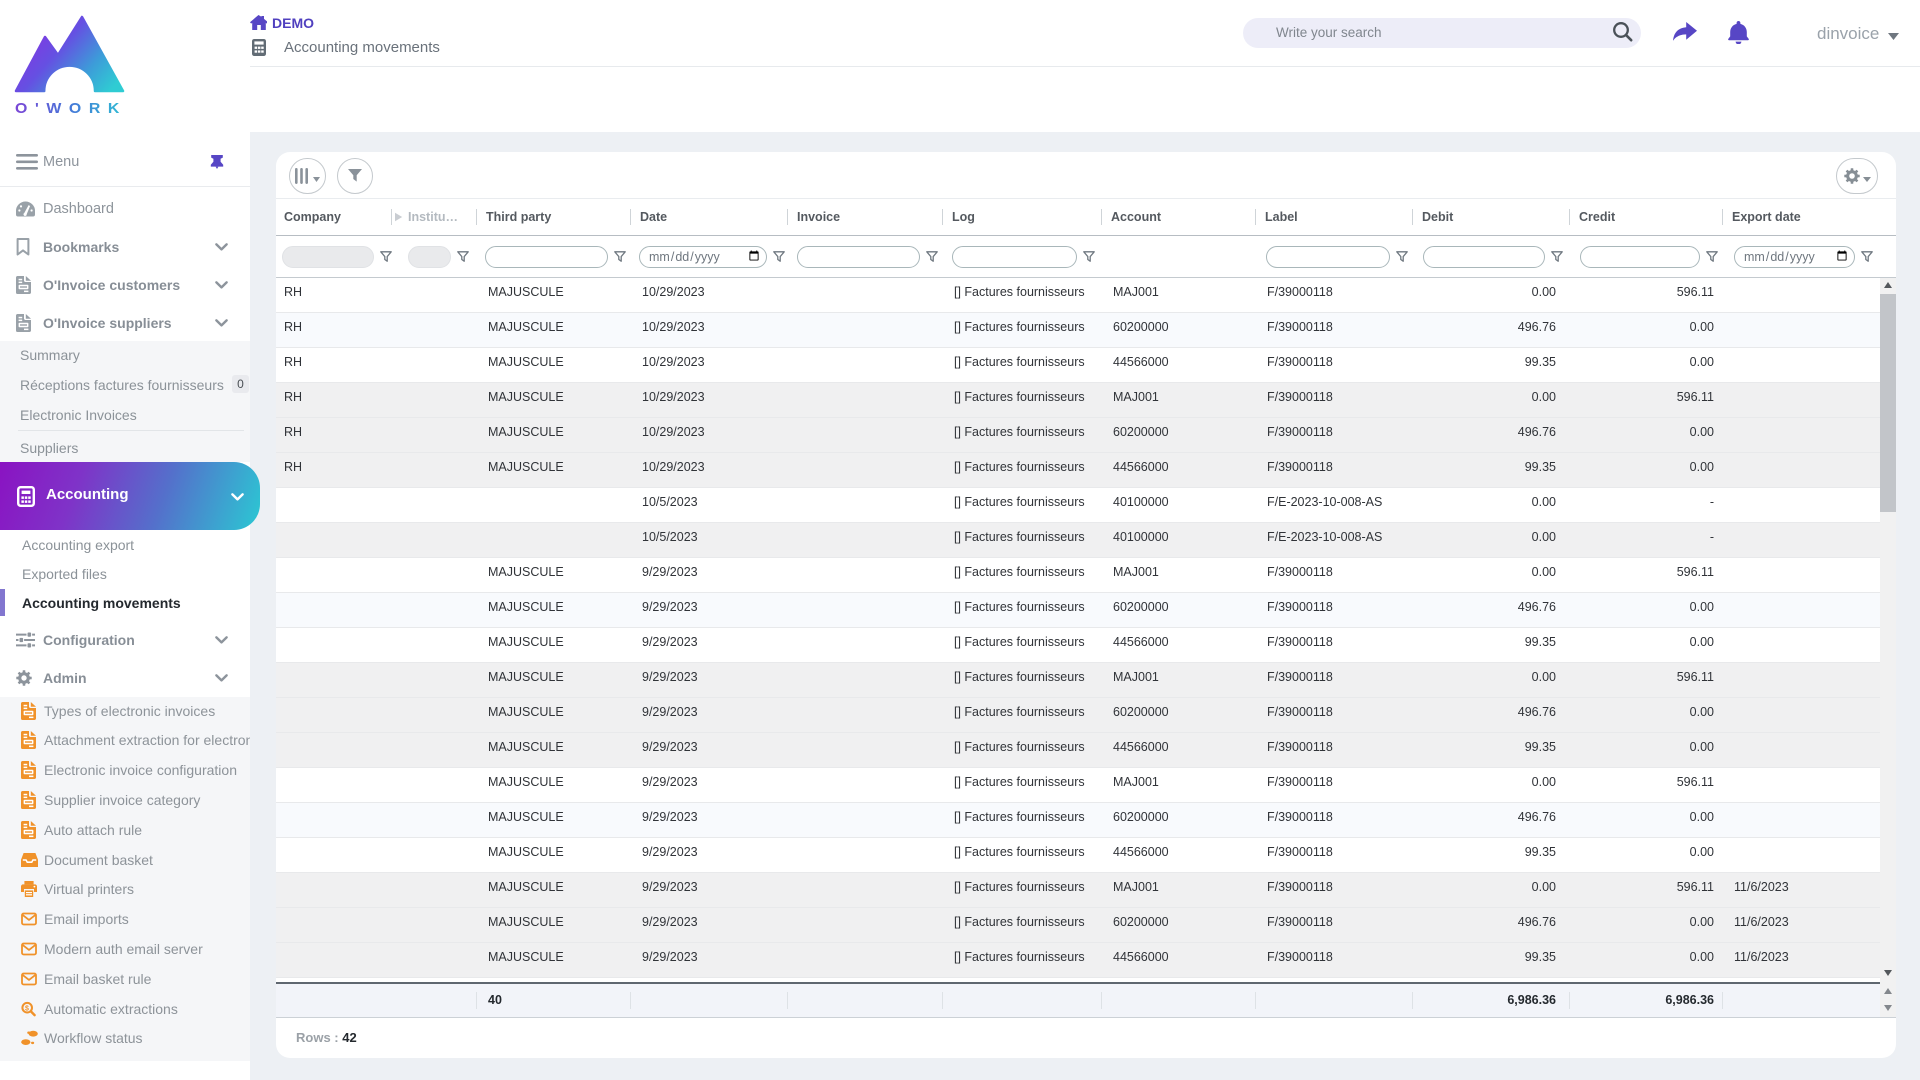  What do you see at coordinates (71, 107) in the screenshot?
I see `svg-text: O'WORK` at bounding box center [71, 107].